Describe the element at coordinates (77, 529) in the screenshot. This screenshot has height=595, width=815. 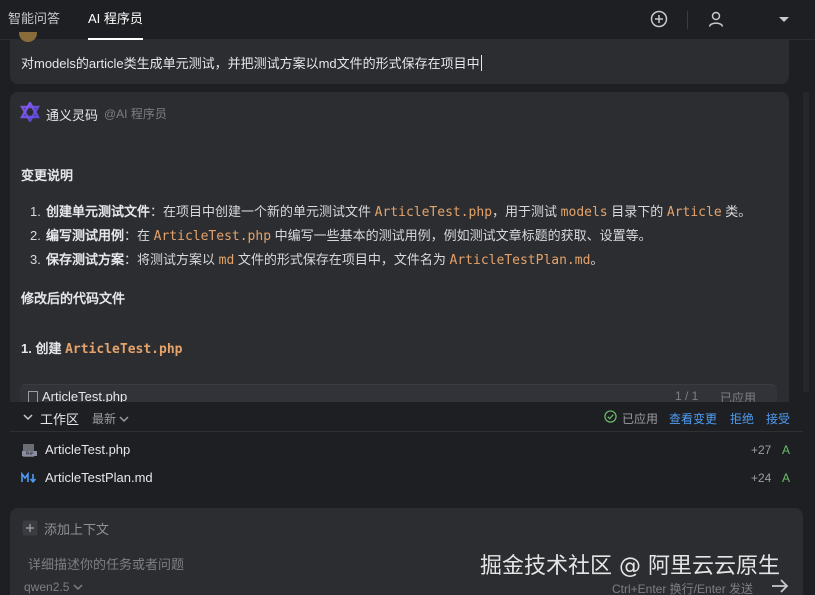
I see `add-context-label: 添加上下文` at that location.